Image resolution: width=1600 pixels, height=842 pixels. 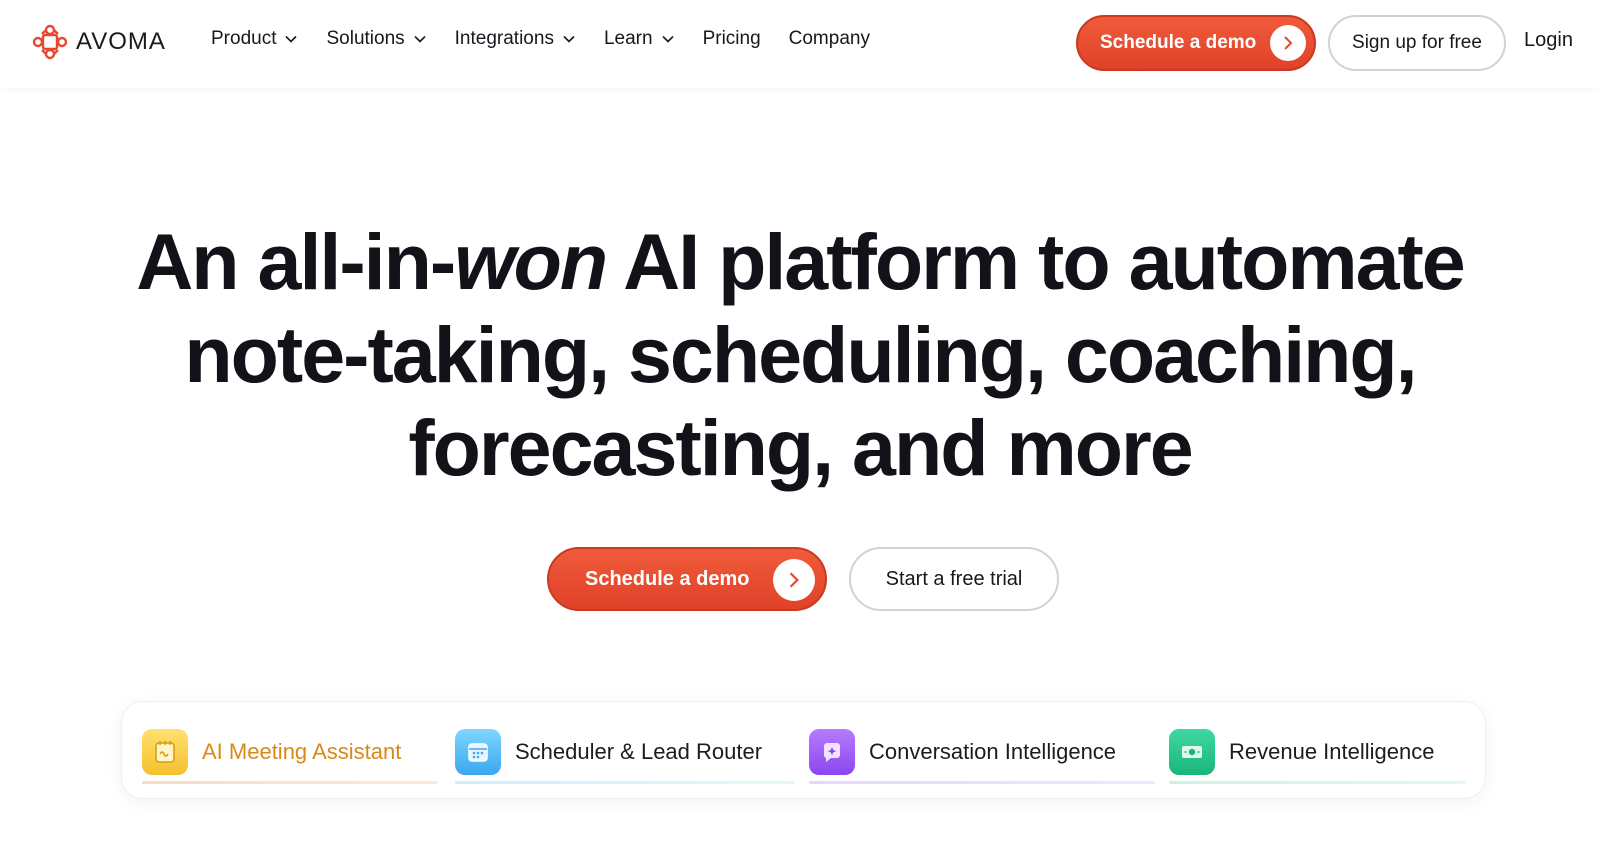 What do you see at coordinates (504, 38) in the screenshot?
I see `nav-item-label: Integrations` at bounding box center [504, 38].